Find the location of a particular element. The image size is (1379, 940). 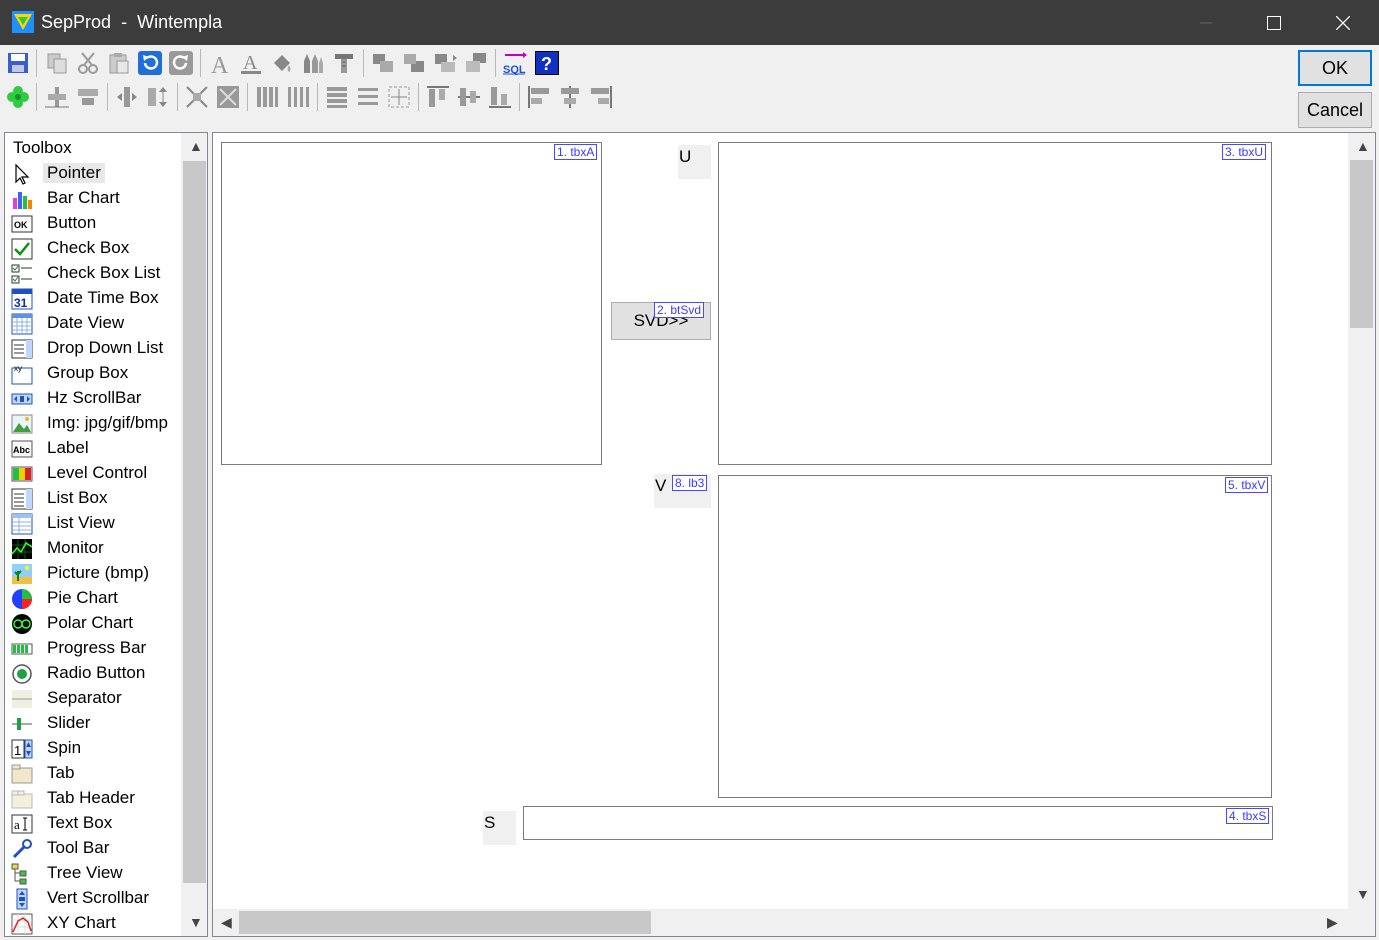

toolbox-item-xy-chart: XY Chart is located at coordinates (93, 923).